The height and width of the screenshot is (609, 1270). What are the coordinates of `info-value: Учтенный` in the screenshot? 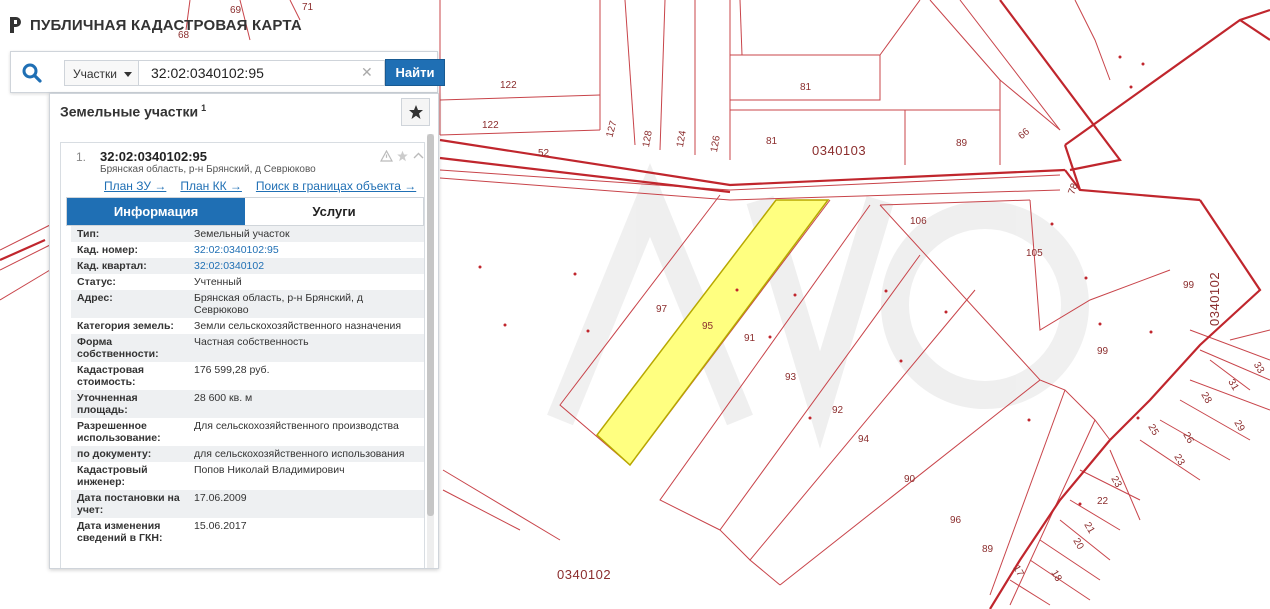 It's located at (218, 282).